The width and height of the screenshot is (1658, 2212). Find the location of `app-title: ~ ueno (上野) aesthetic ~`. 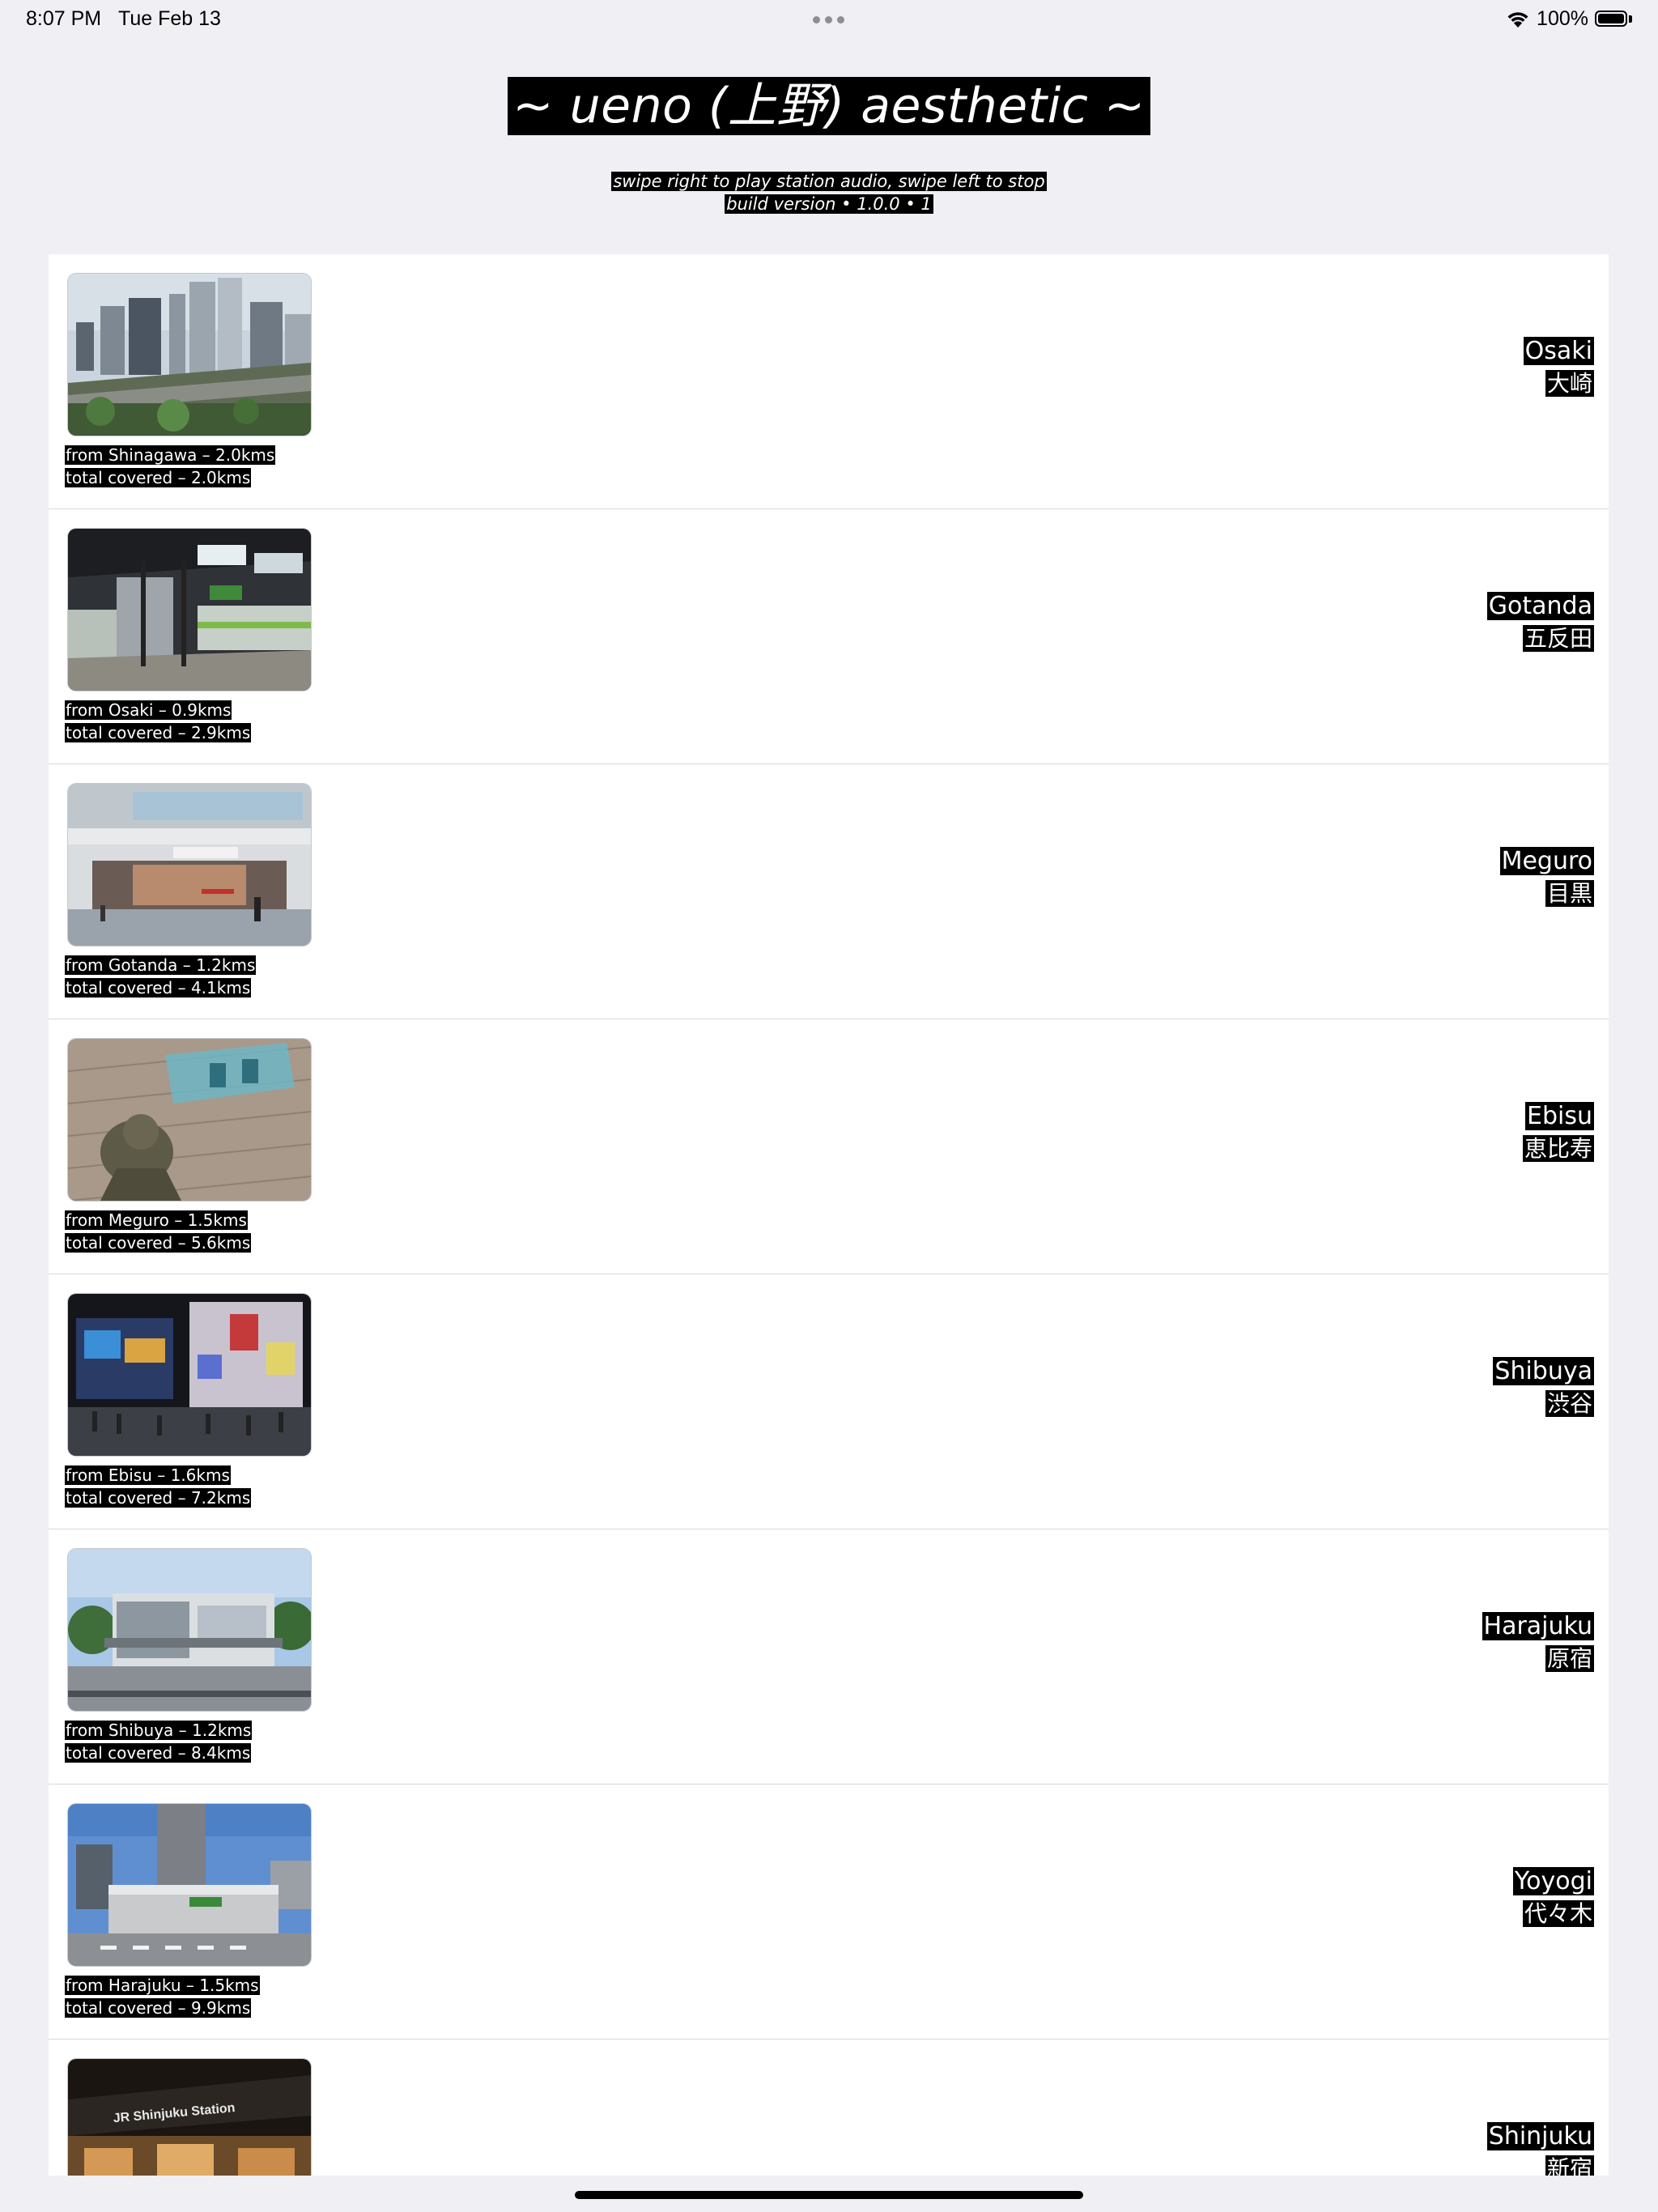

app-title: ~ ueno (上野) aesthetic ~ is located at coordinates (829, 106).